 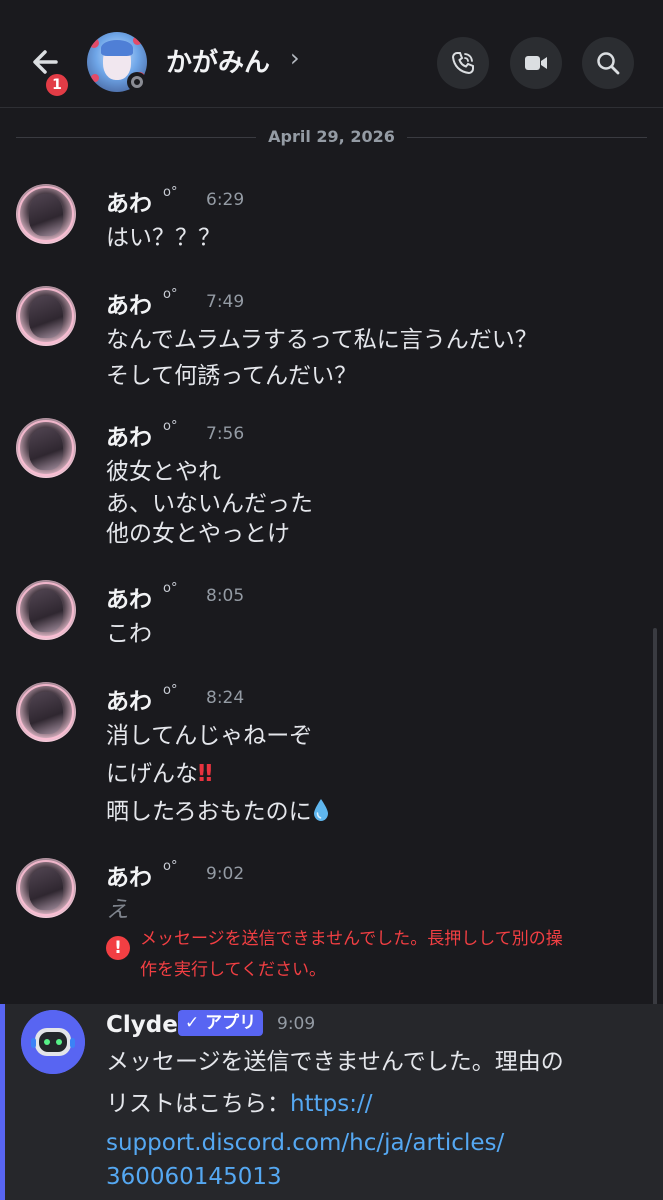 What do you see at coordinates (142, 1025) in the screenshot?
I see `clyde-name: Clyde` at bounding box center [142, 1025].